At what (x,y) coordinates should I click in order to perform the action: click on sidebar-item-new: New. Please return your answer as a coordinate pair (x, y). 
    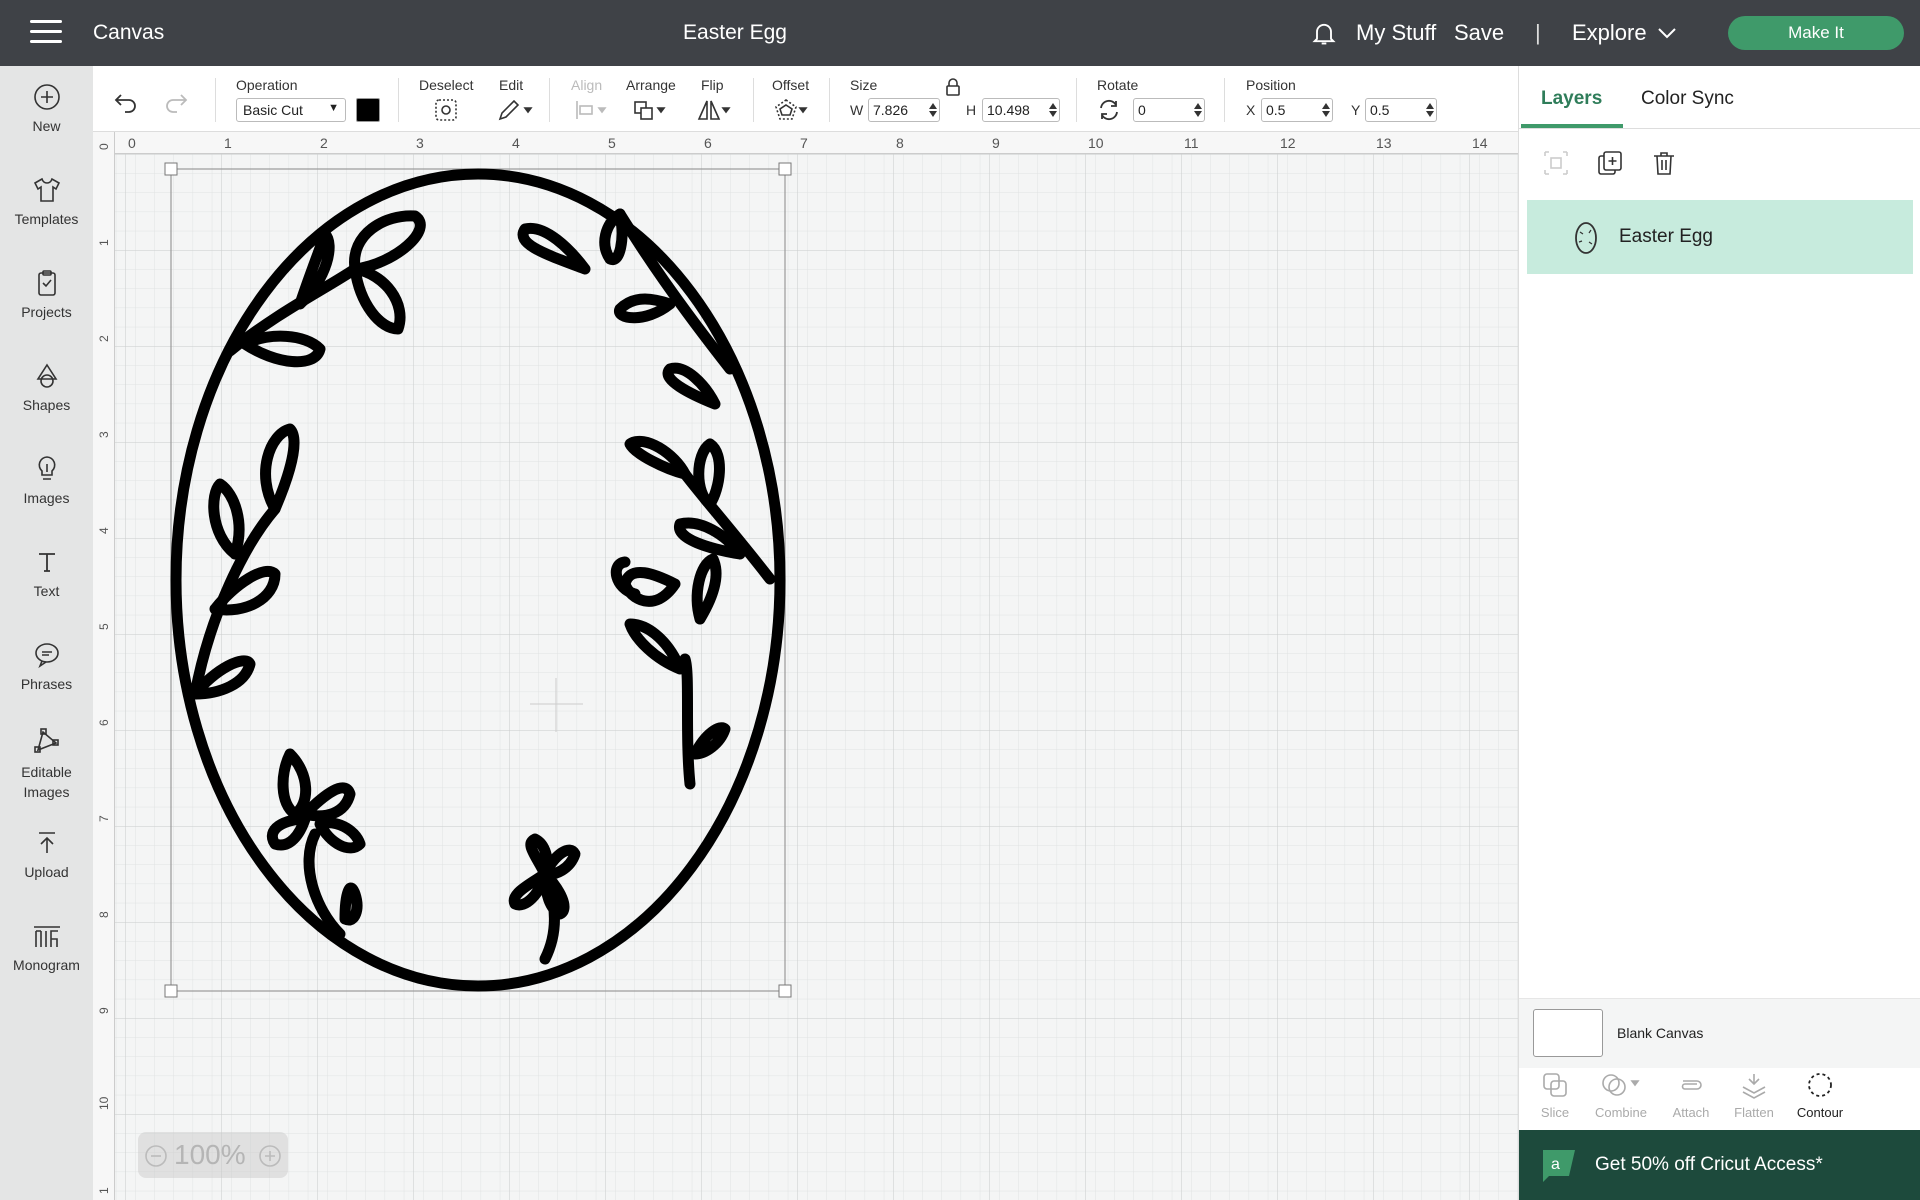
    Looking at the image, I should click on (46, 108).